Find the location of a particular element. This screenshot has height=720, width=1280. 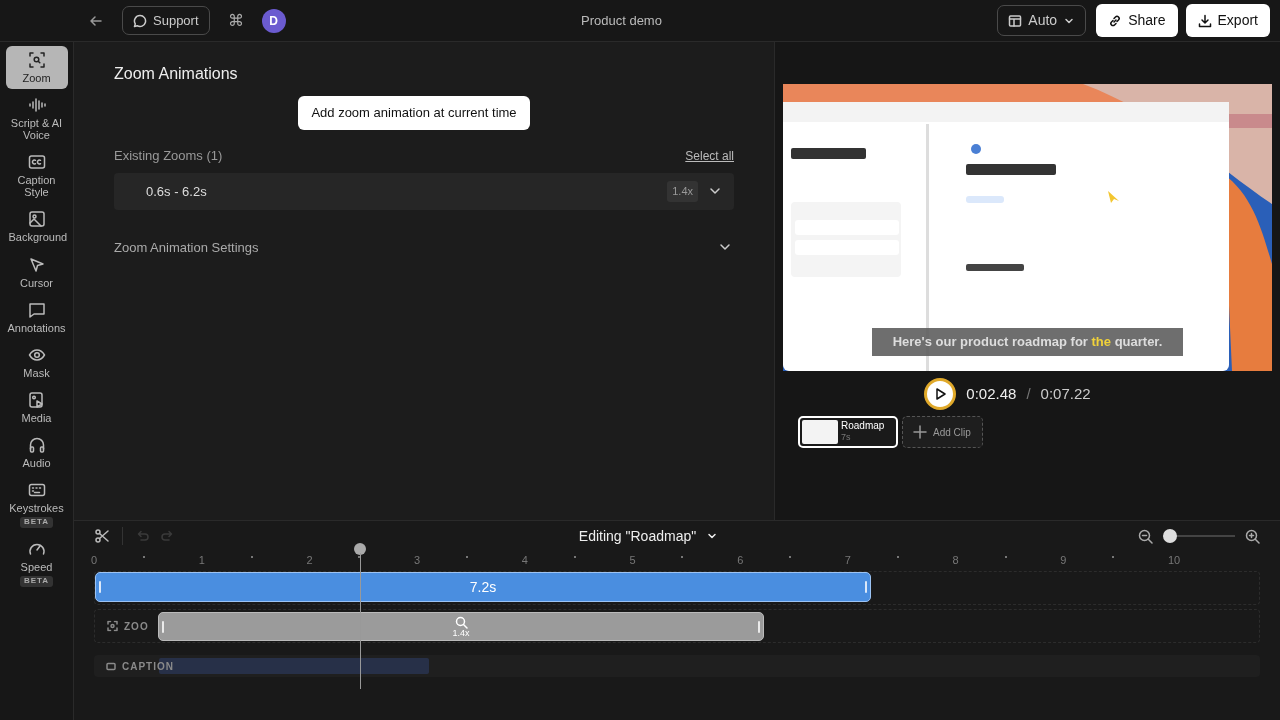

headphones-icon is located at coordinates (36, 444).